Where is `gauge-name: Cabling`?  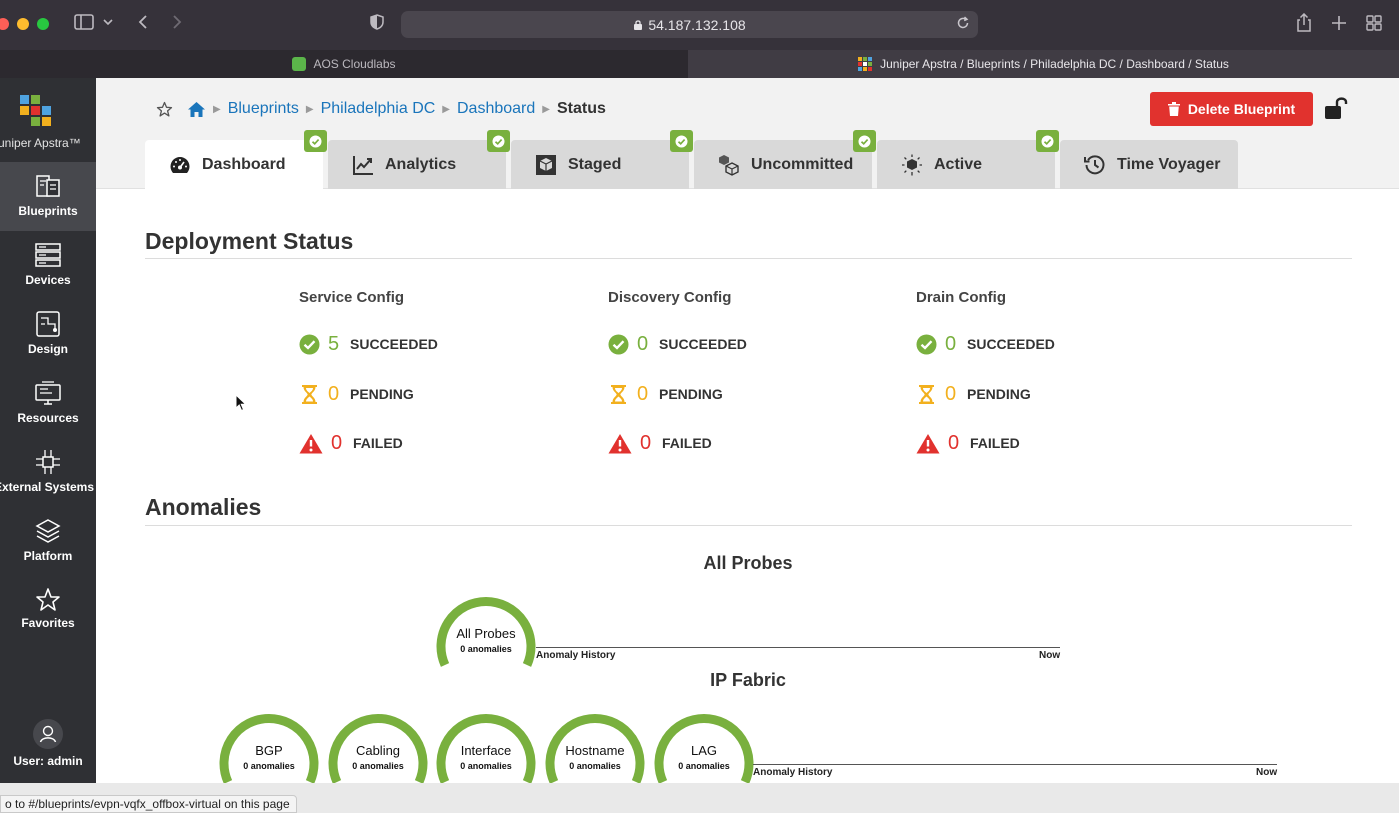
gauge-name: Cabling is located at coordinates (378, 750).